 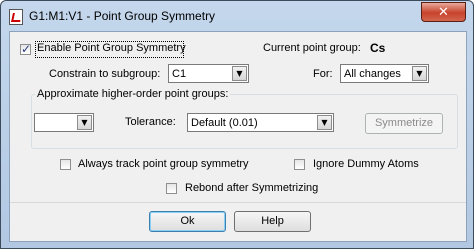 What do you see at coordinates (323, 74) in the screenshot?
I see `for-label: For:` at bounding box center [323, 74].